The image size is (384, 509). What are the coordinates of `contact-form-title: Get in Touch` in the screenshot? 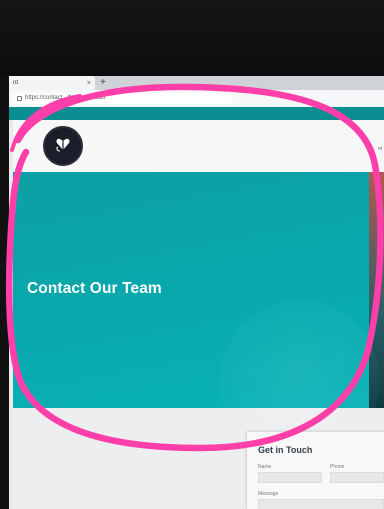 It's located at (285, 450).